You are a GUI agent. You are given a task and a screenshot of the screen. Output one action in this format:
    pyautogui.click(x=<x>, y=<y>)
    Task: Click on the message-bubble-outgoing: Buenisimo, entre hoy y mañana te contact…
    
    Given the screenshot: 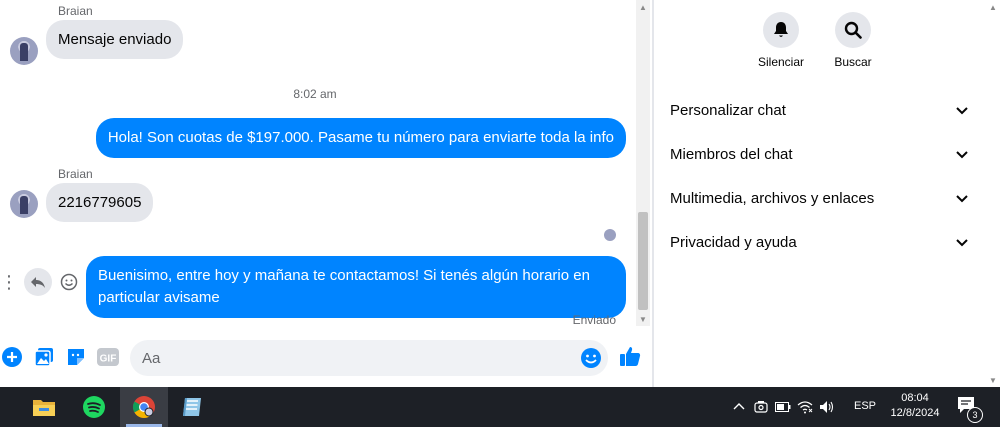 What is the action you would take?
    pyautogui.click(x=356, y=287)
    